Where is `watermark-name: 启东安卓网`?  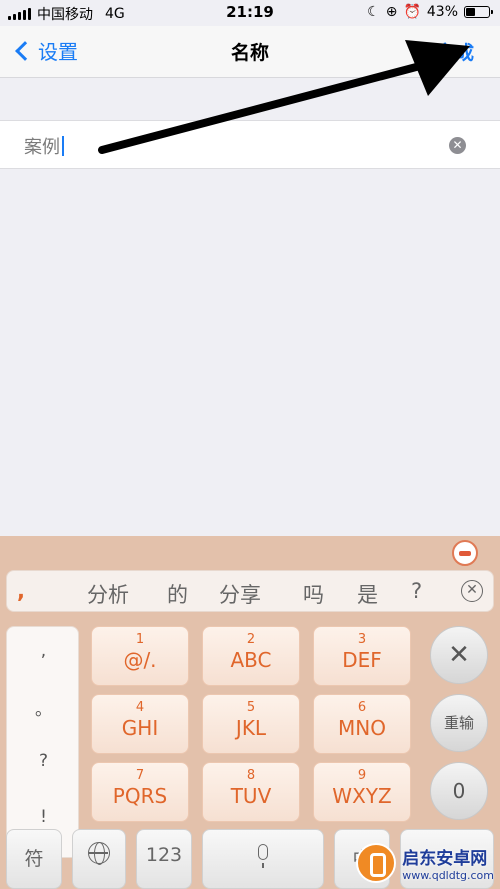 watermark-name: 启东安卓网 is located at coordinates (445, 859).